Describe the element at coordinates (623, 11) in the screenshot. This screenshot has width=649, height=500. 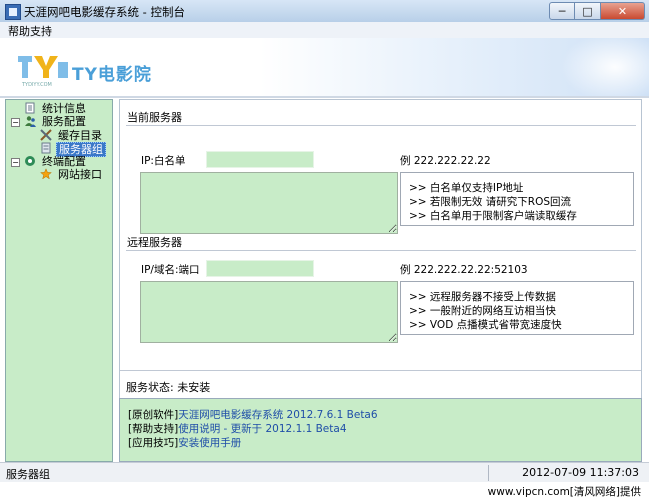
I see `close-button: ✕` at that location.